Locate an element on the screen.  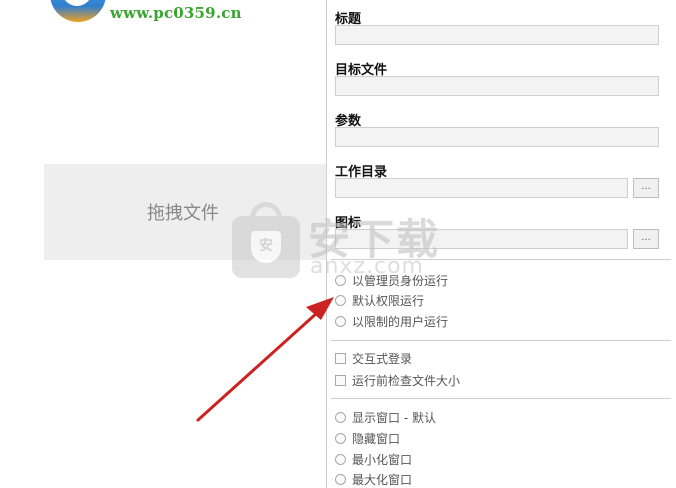
title-input is located at coordinates (497, 35).